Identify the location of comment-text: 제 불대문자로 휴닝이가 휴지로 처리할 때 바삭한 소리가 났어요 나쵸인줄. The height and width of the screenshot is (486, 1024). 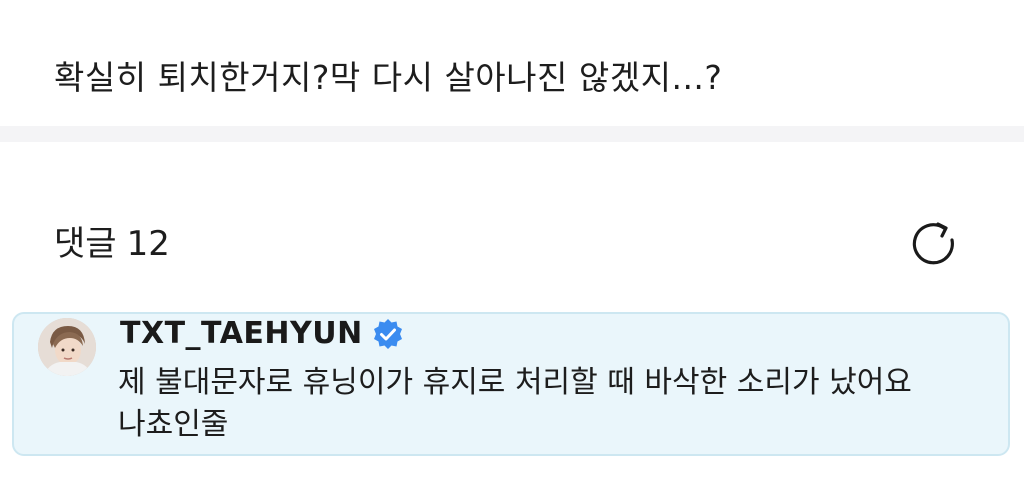
(558, 404).